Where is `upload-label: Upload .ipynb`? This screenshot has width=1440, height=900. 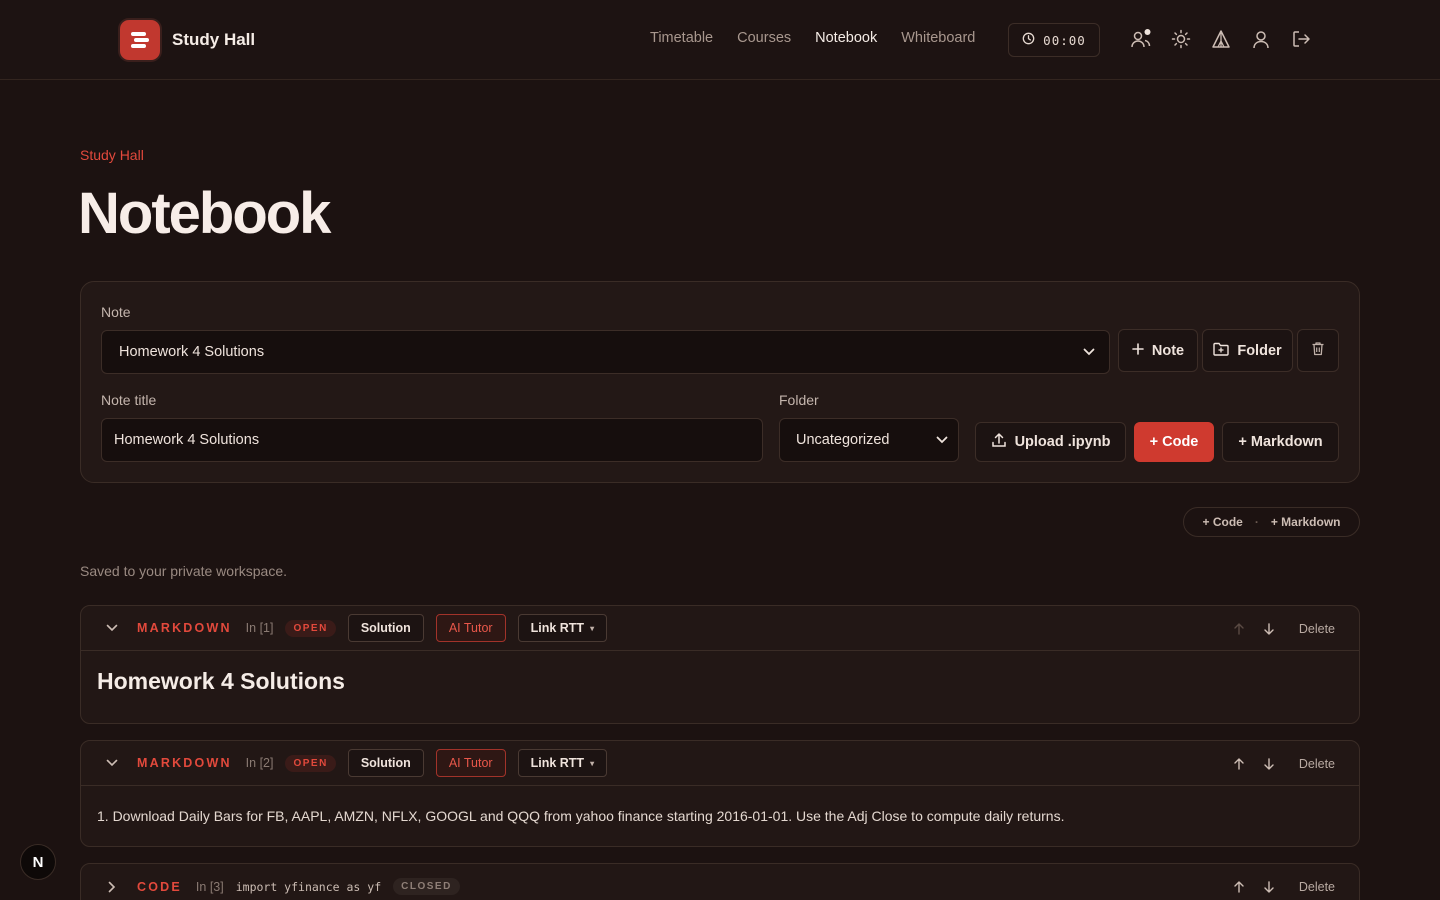
upload-label: Upload .ipynb is located at coordinates (1062, 442).